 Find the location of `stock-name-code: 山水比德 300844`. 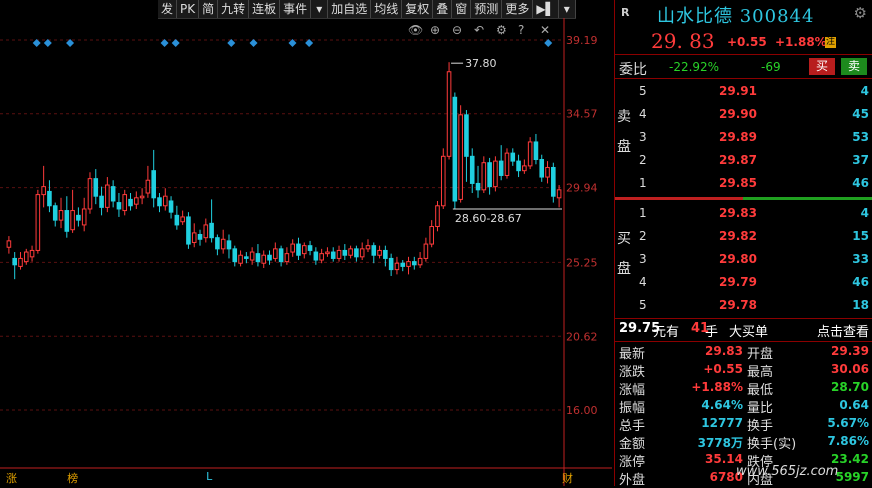

stock-name-code: 山水比德 300844 is located at coordinates (735, 15).